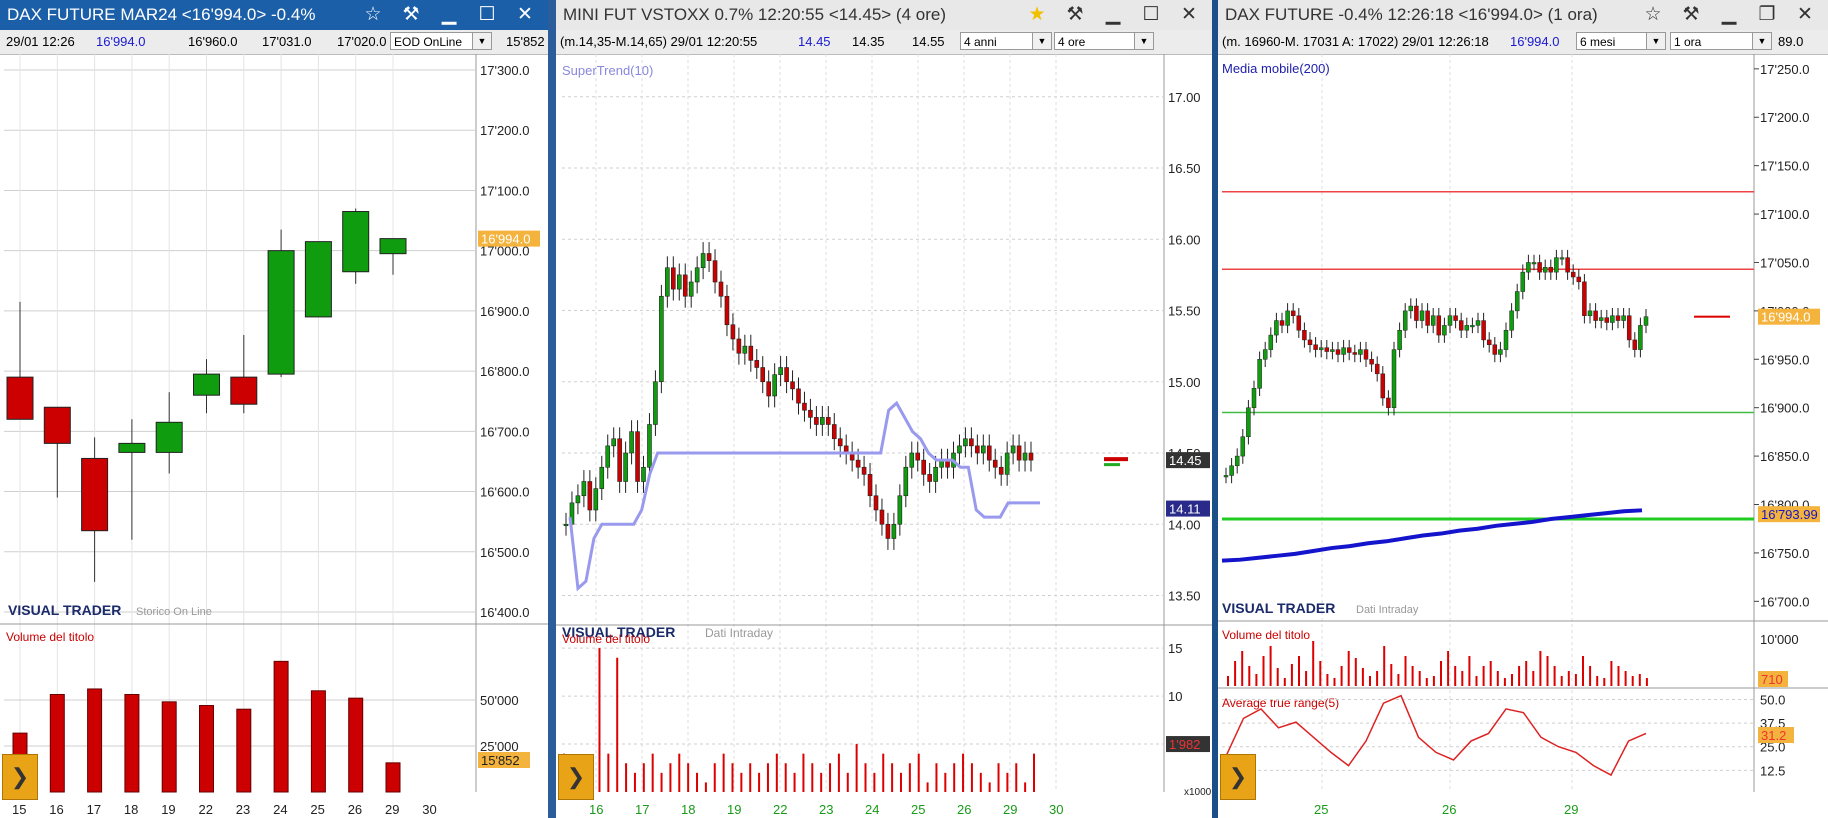  What do you see at coordinates (606, 639) in the screenshot?
I see `volume-label: Volume del titolo` at bounding box center [606, 639].